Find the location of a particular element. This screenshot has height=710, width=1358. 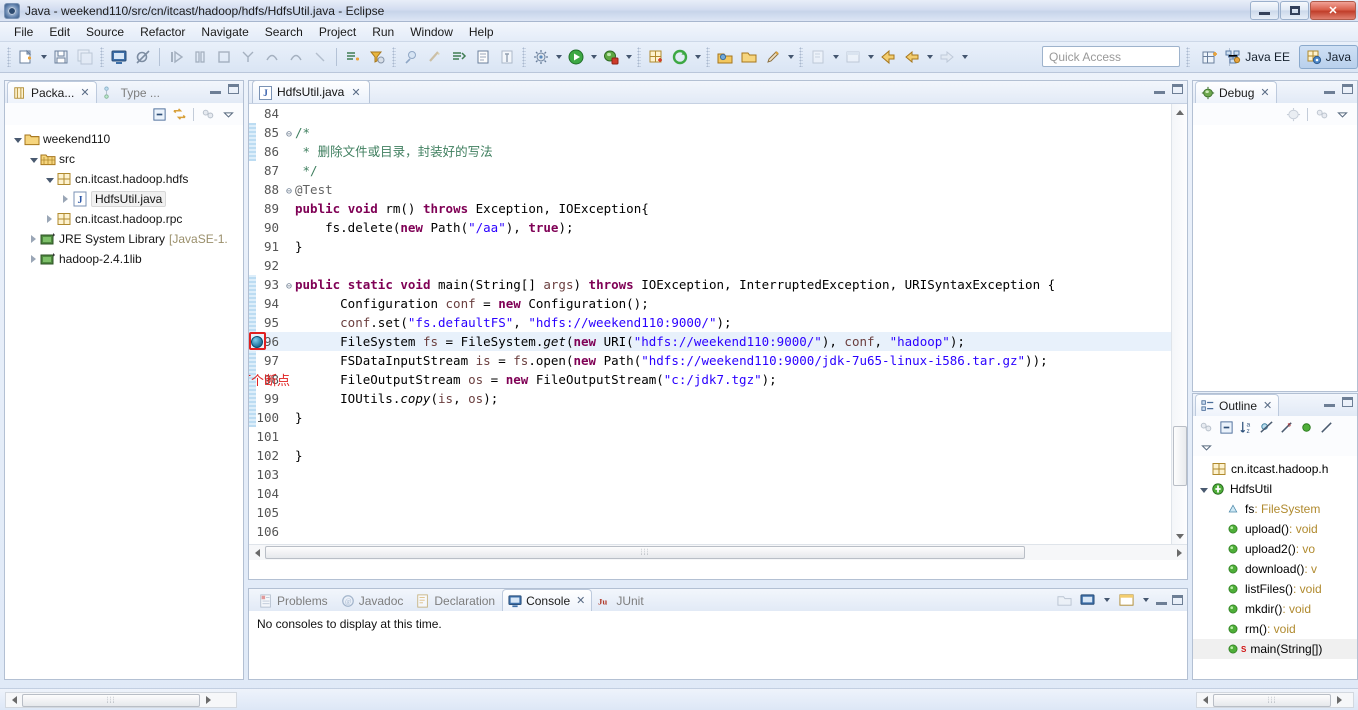

run-icon is located at coordinates (576, 57).